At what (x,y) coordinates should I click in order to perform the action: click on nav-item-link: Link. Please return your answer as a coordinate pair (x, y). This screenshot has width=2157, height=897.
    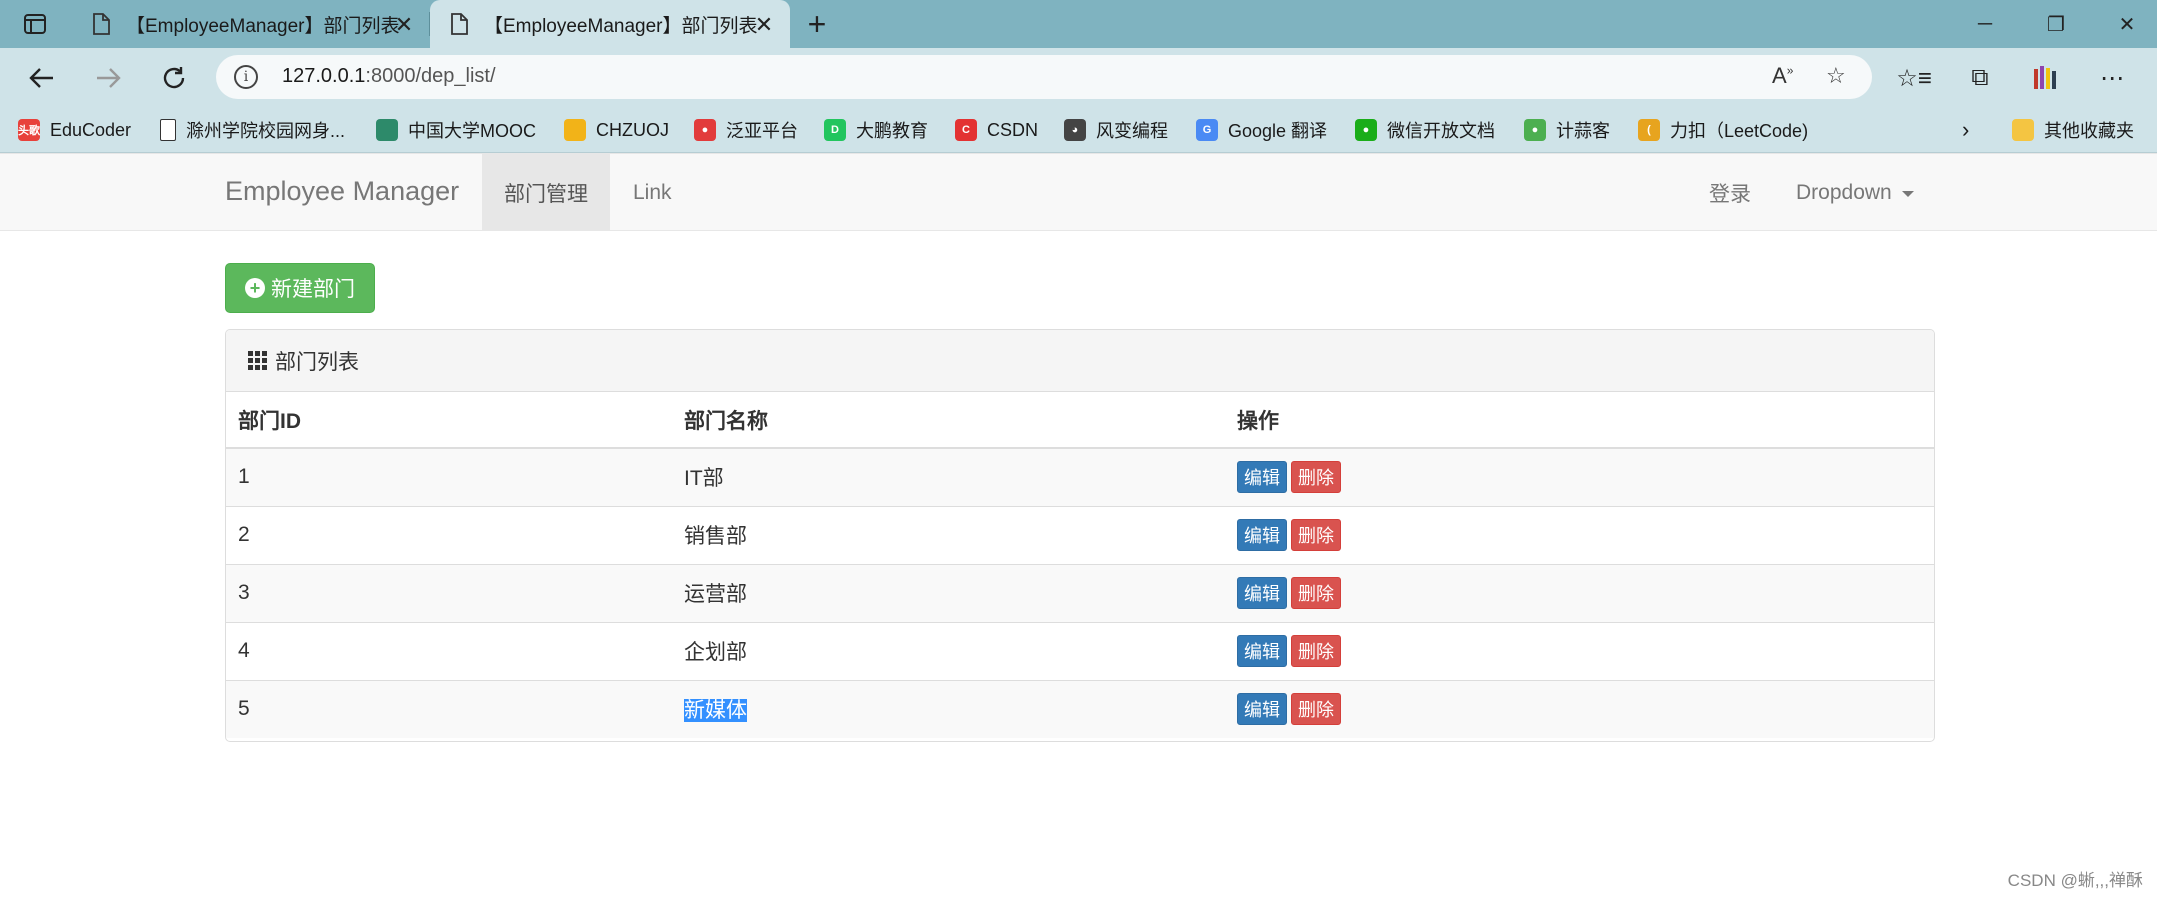
    Looking at the image, I should click on (652, 192).